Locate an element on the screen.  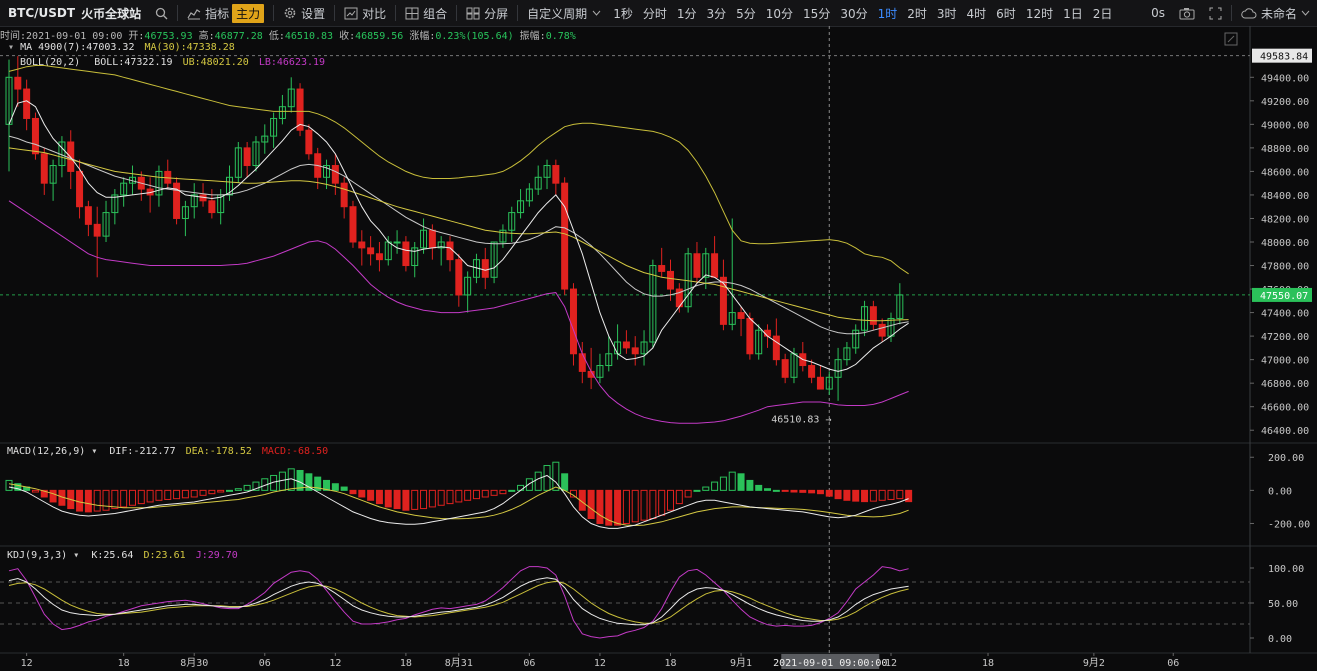
interval-list: 1秒 分时 1分 3分 5分 10分 15分 30分 1时 2时 3时 4时 6时 12时 1日 2日 is located at coordinates (862, 13).